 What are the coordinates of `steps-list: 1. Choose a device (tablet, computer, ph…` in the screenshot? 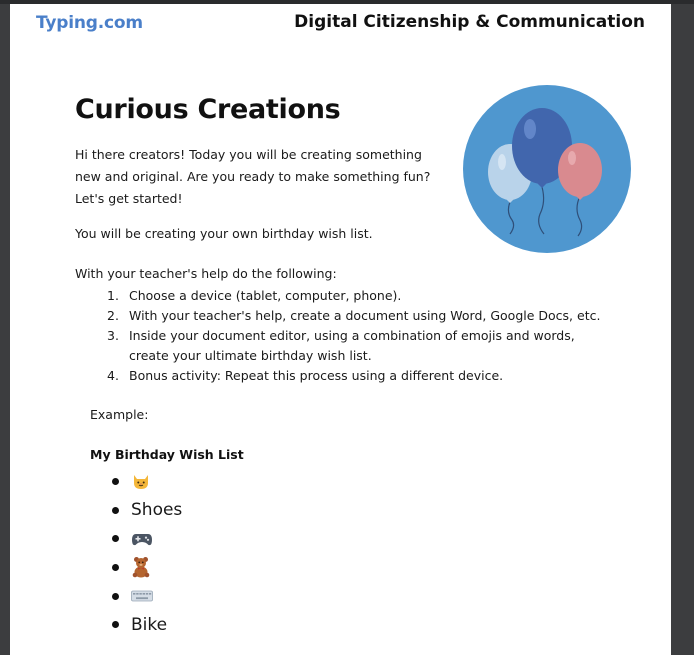 It's located at (345, 336).